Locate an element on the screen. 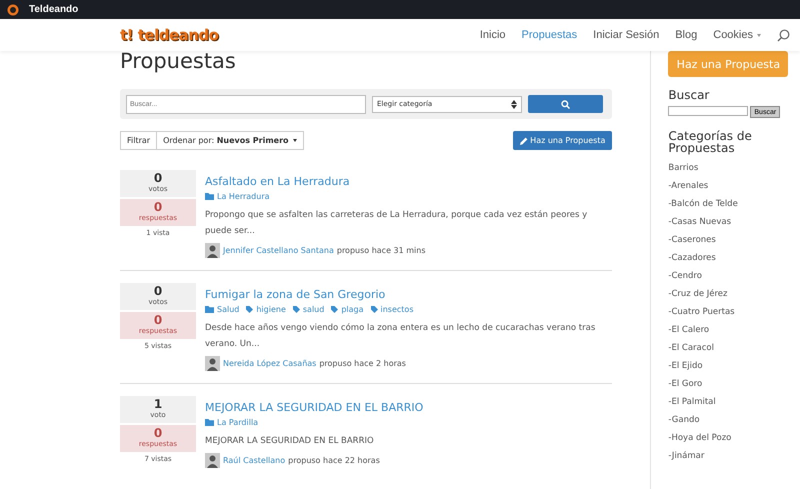 The width and height of the screenshot is (800, 489). post-time: propuso hace 31 mins is located at coordinates (381, 250).